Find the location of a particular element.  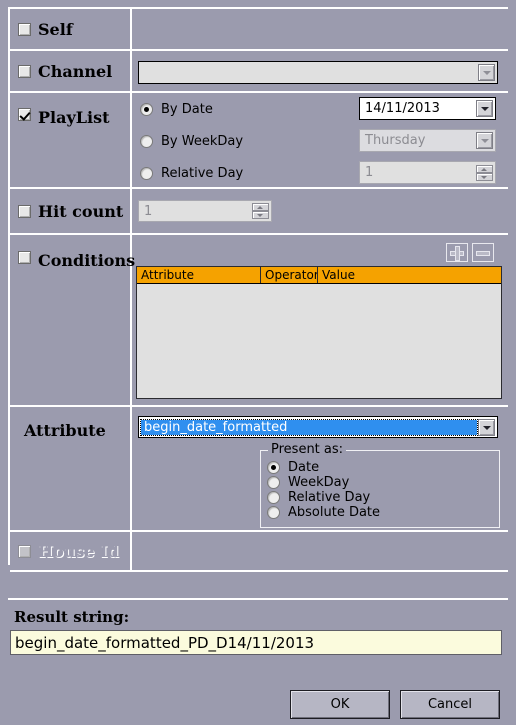

row-self: Self is located at coordinates (259, 30).